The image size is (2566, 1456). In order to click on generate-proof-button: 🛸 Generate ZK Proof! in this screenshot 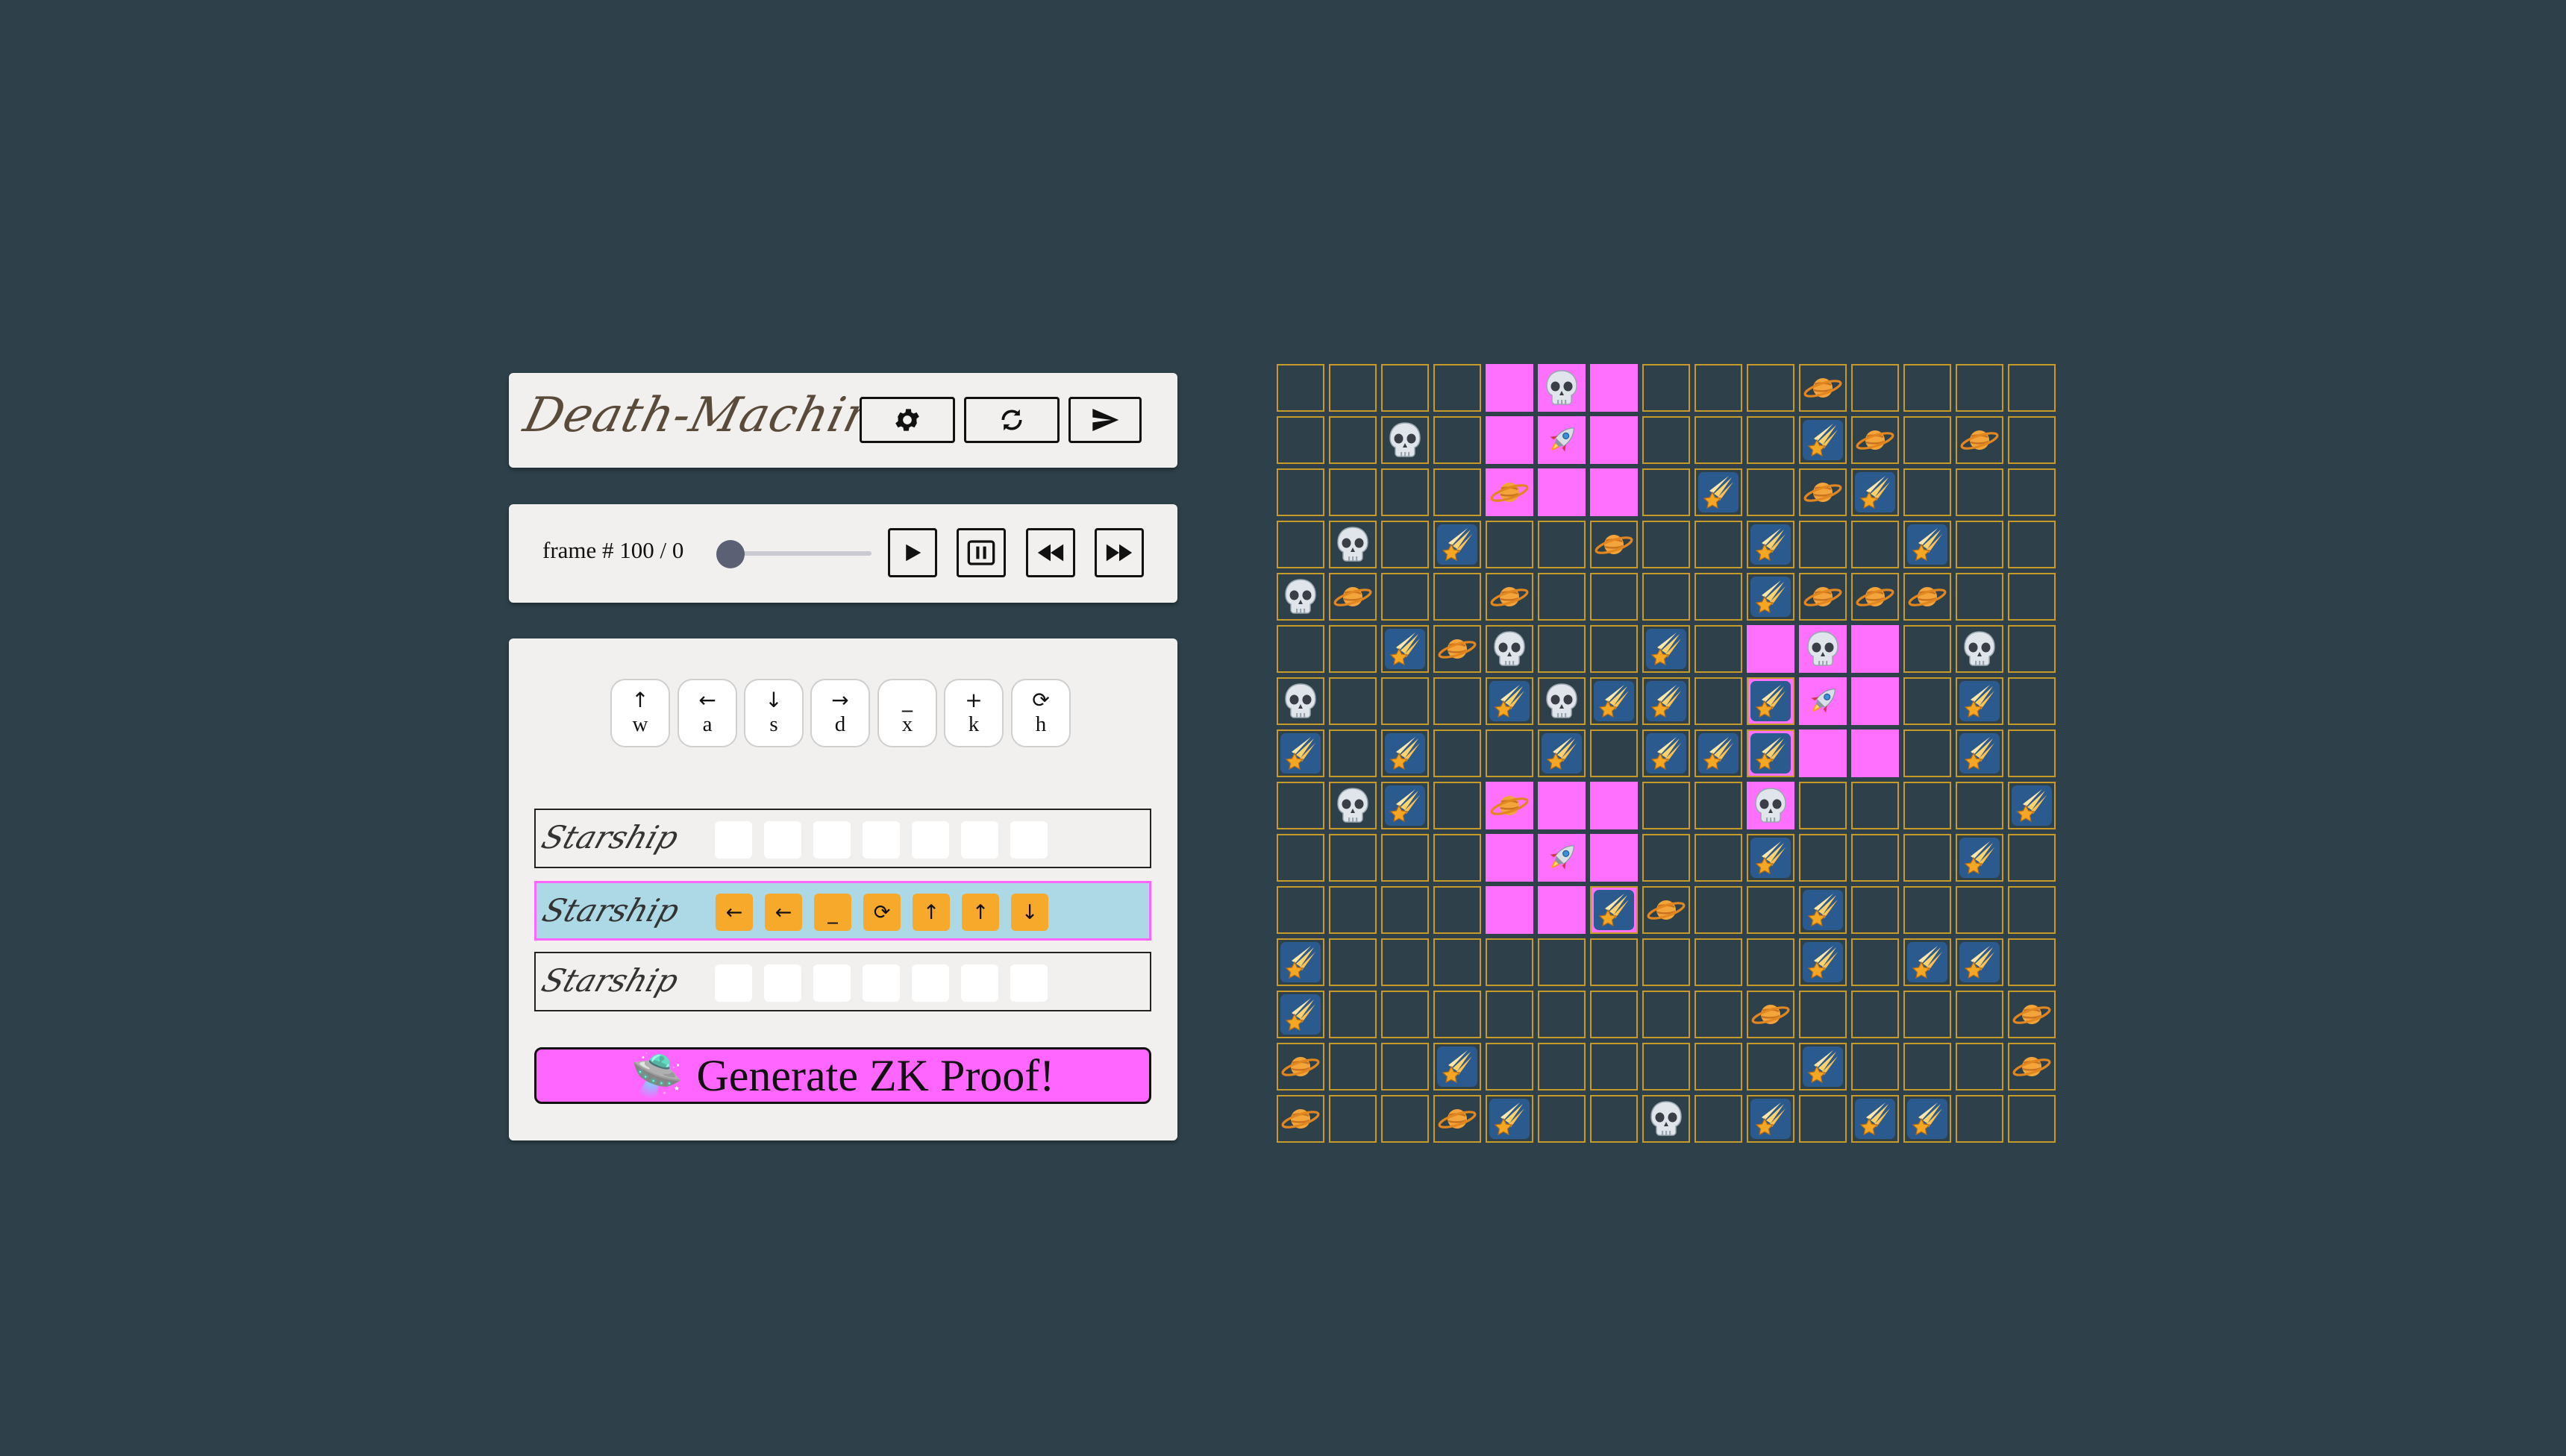, I will do `click(842, 1075)`.